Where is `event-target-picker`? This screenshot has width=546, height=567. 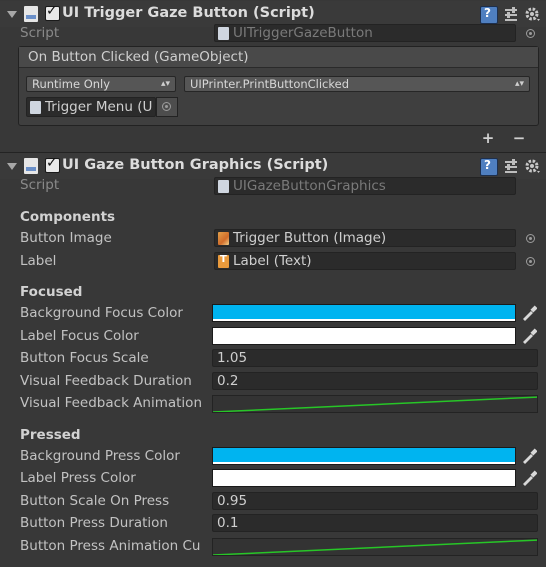
event-target-picker is located at coordinates (167, 107).